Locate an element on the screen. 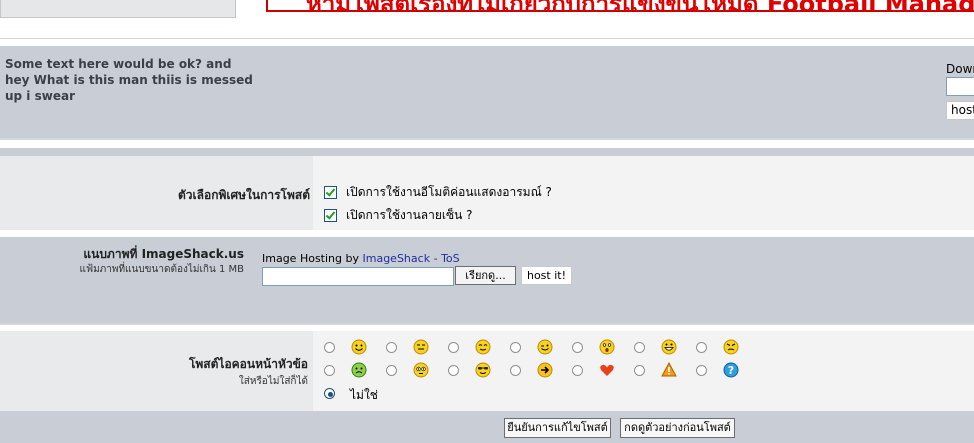 The width and height of the screenshot is (974, 443). no-icon-radio is located at coordinates (329, 393).